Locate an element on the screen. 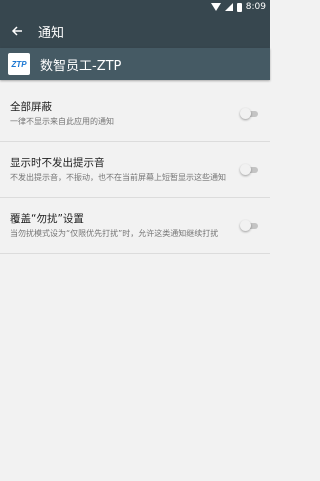  signal-icon is located at coordinates (228, 7).